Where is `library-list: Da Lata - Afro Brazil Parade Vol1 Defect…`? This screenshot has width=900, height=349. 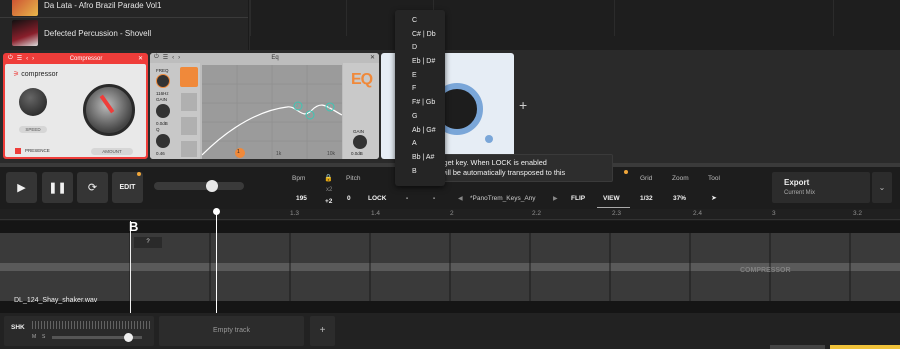
library-list: Da Lata - Afro Brazil Parade Vol1 Defect… is located at coordinates (124, 25).